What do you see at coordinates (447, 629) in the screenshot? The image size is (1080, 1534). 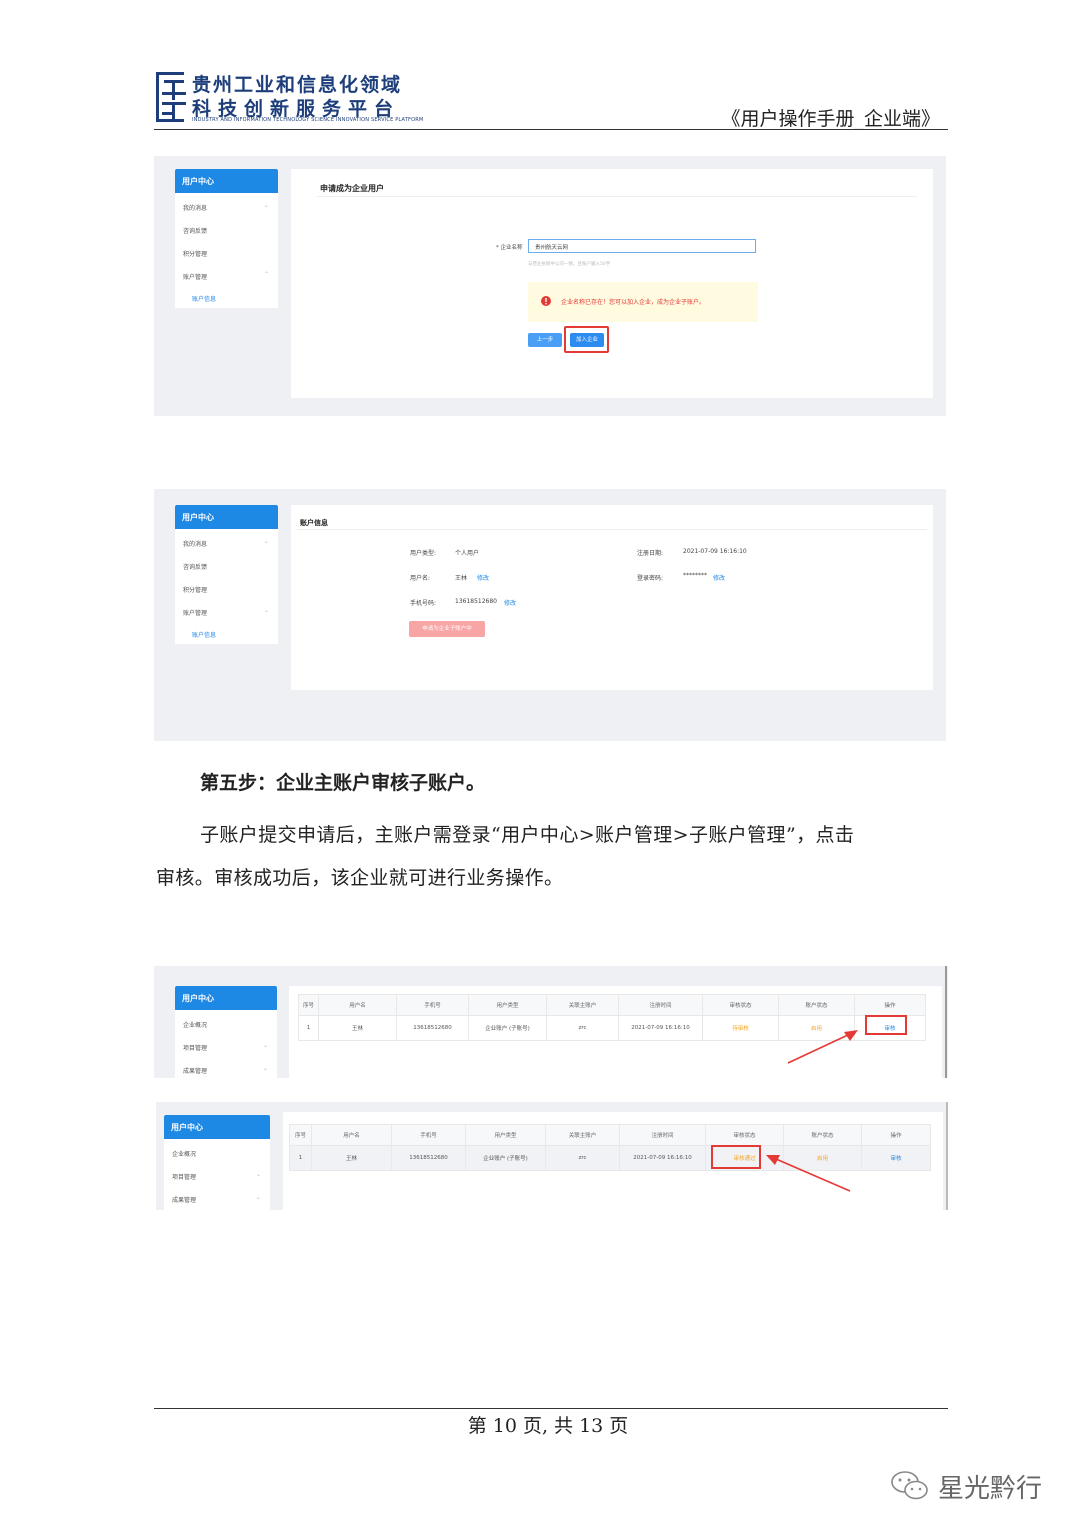 I see `apply-subaccount-button: 申请为企业子账户中` at bounding box center [447, 629].